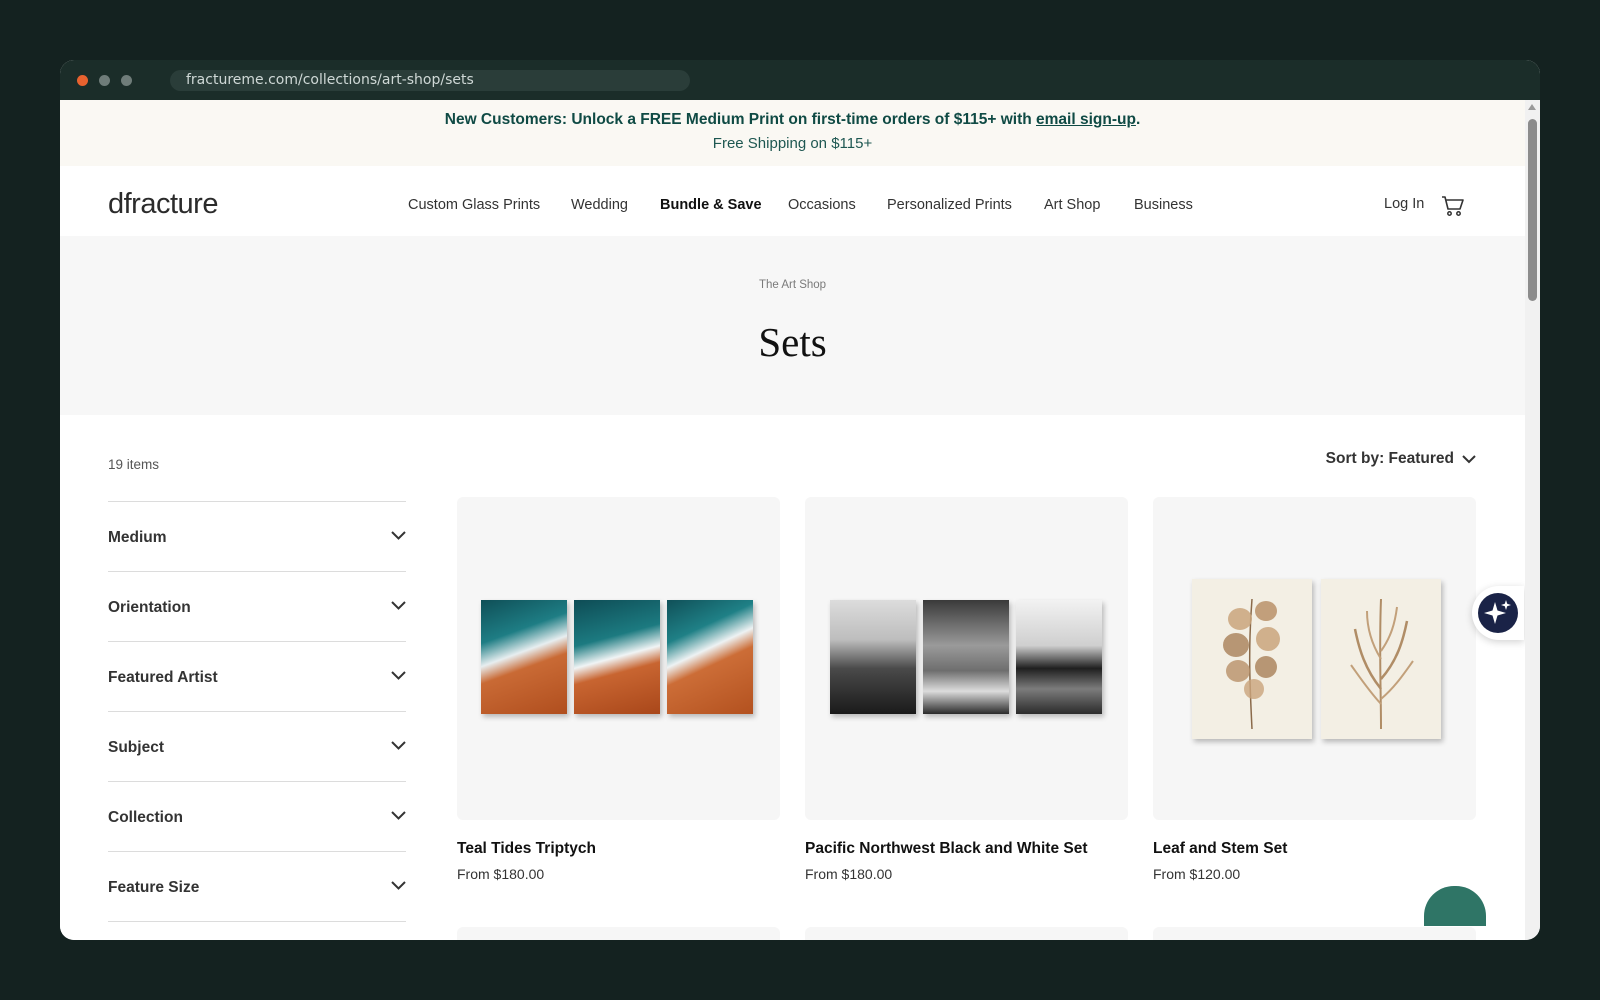 Image resolution: width=1600 pixels, height=1000 pixels. What do you see at coordinates (257, 676) in the screenshot?
I see `filter-featured-artist: Featured Artist` at bounding box center [257, 676].